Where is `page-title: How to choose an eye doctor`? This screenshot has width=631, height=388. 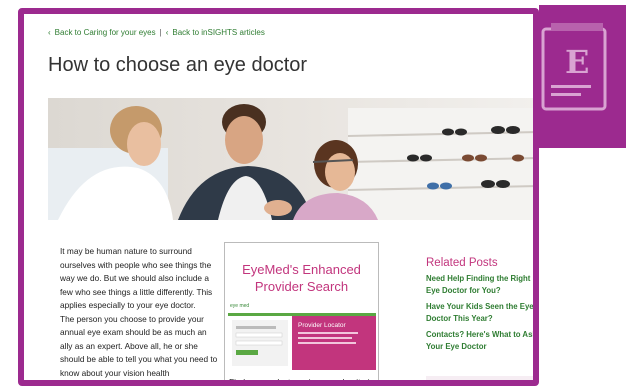 page-title: How to choose an eye doctor is located at coordinates (178, 65).